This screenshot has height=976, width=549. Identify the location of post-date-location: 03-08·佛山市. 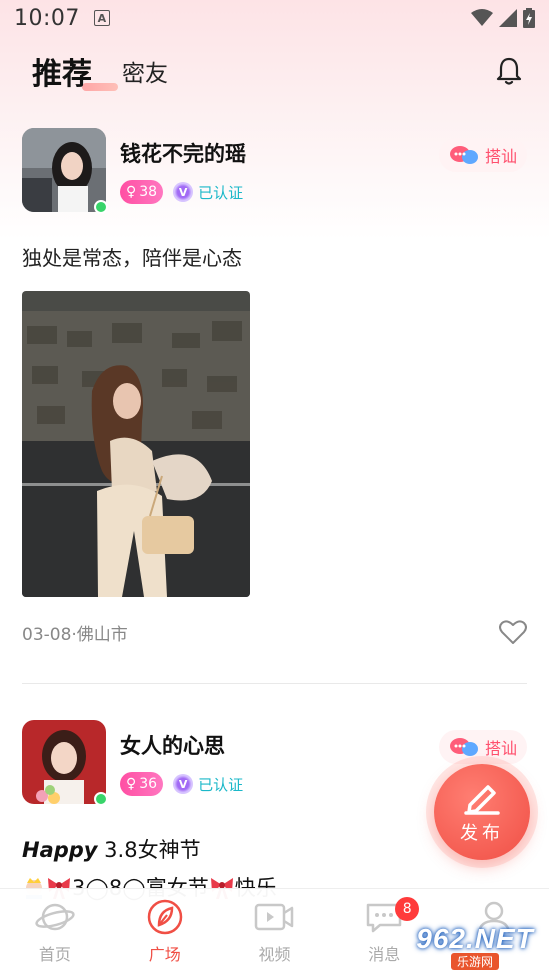
(75, 634).